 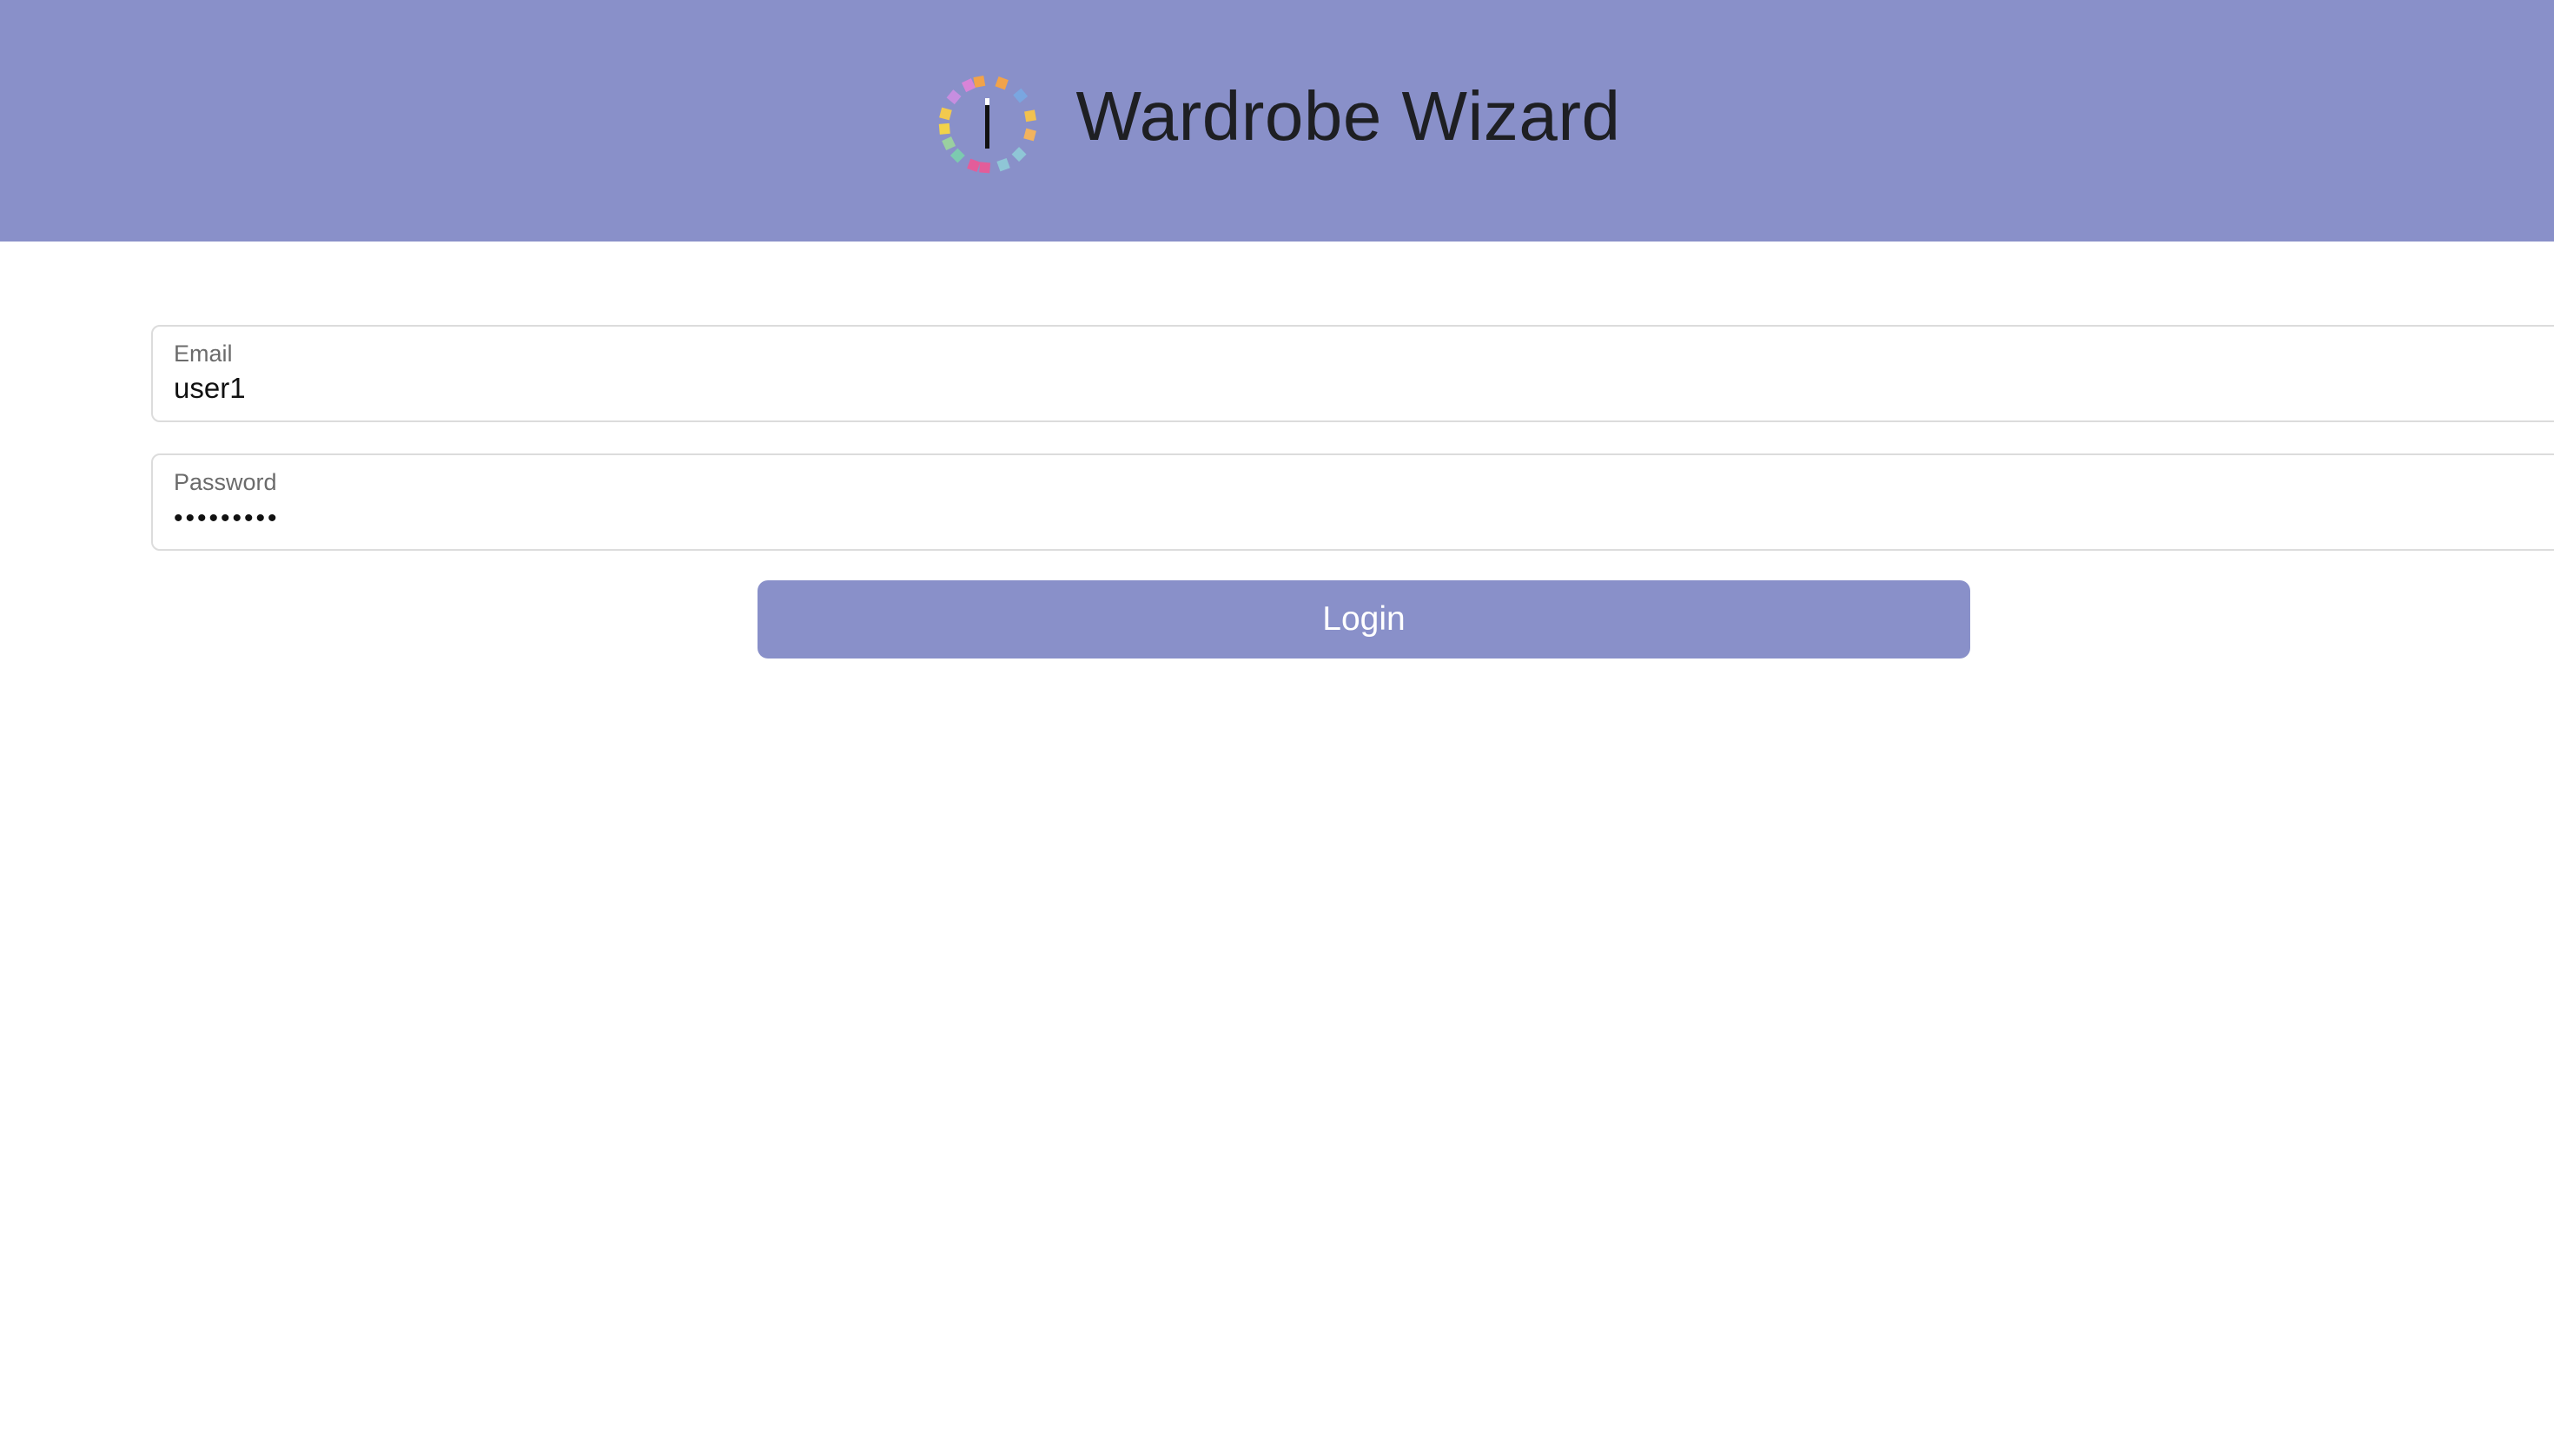 What do you see at coordinates (1364, 619) in the screenshot?
I see `login-button: Login` at bounding box center [1364, 619].